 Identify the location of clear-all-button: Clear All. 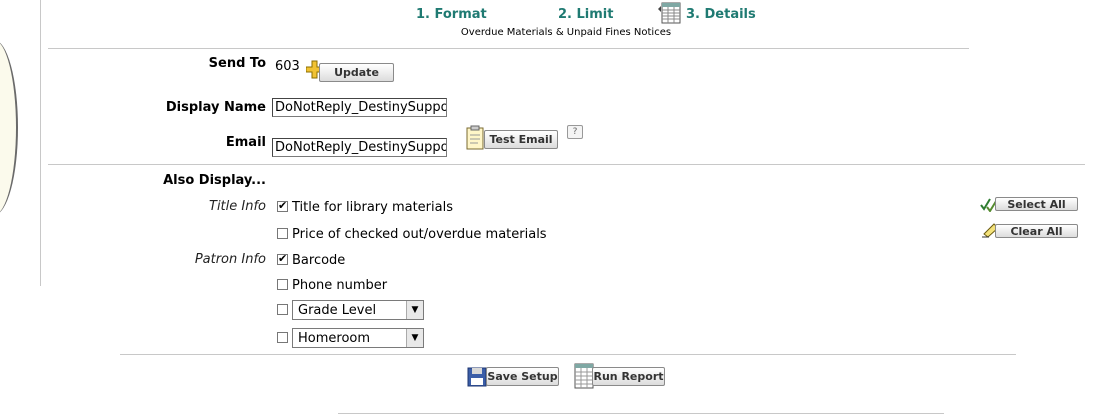
(1036, 231).